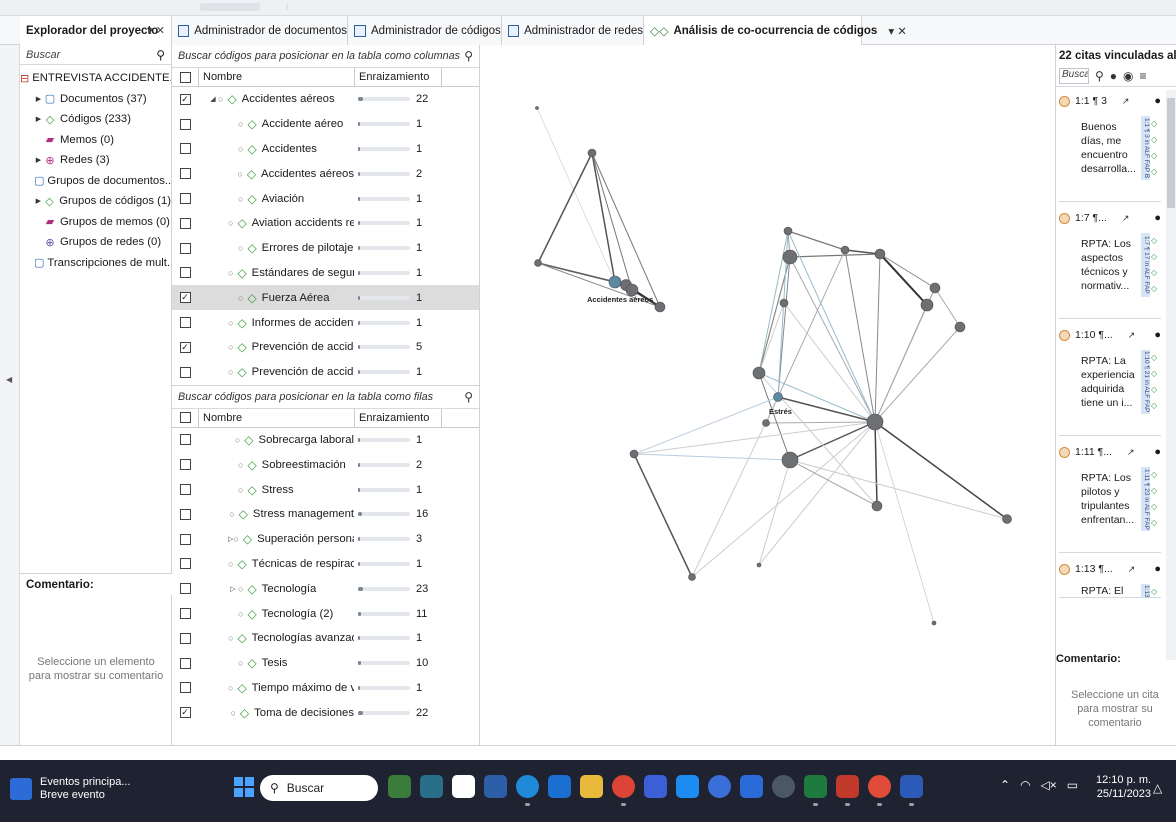  Describe the element at coordinates (185, 418) in the screenshot. I see `select-all-checkbox` at that location.